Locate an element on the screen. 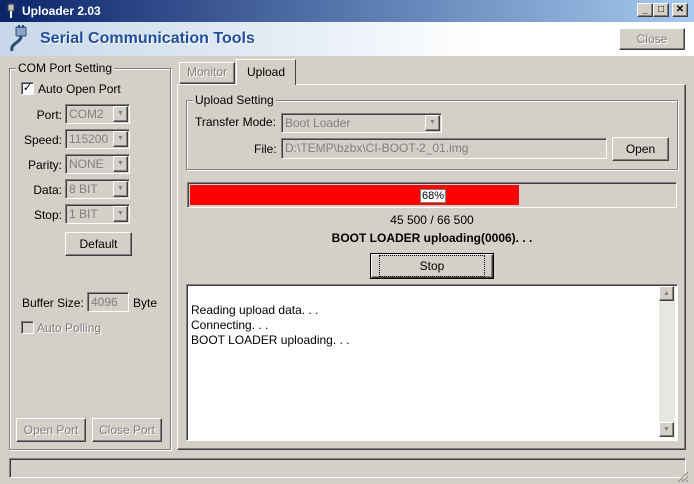 The width and height of the screenshot is (694, 484). bytes-counter: 45 500 / 66 500 is located at coordinates (432, 220).